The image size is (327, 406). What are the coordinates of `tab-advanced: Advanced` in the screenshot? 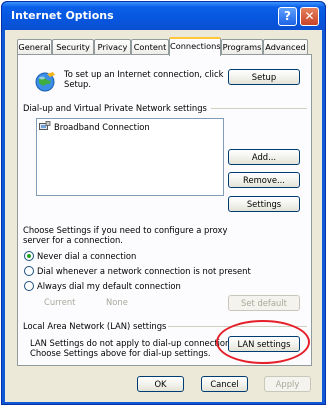 It's located at (285, 47).